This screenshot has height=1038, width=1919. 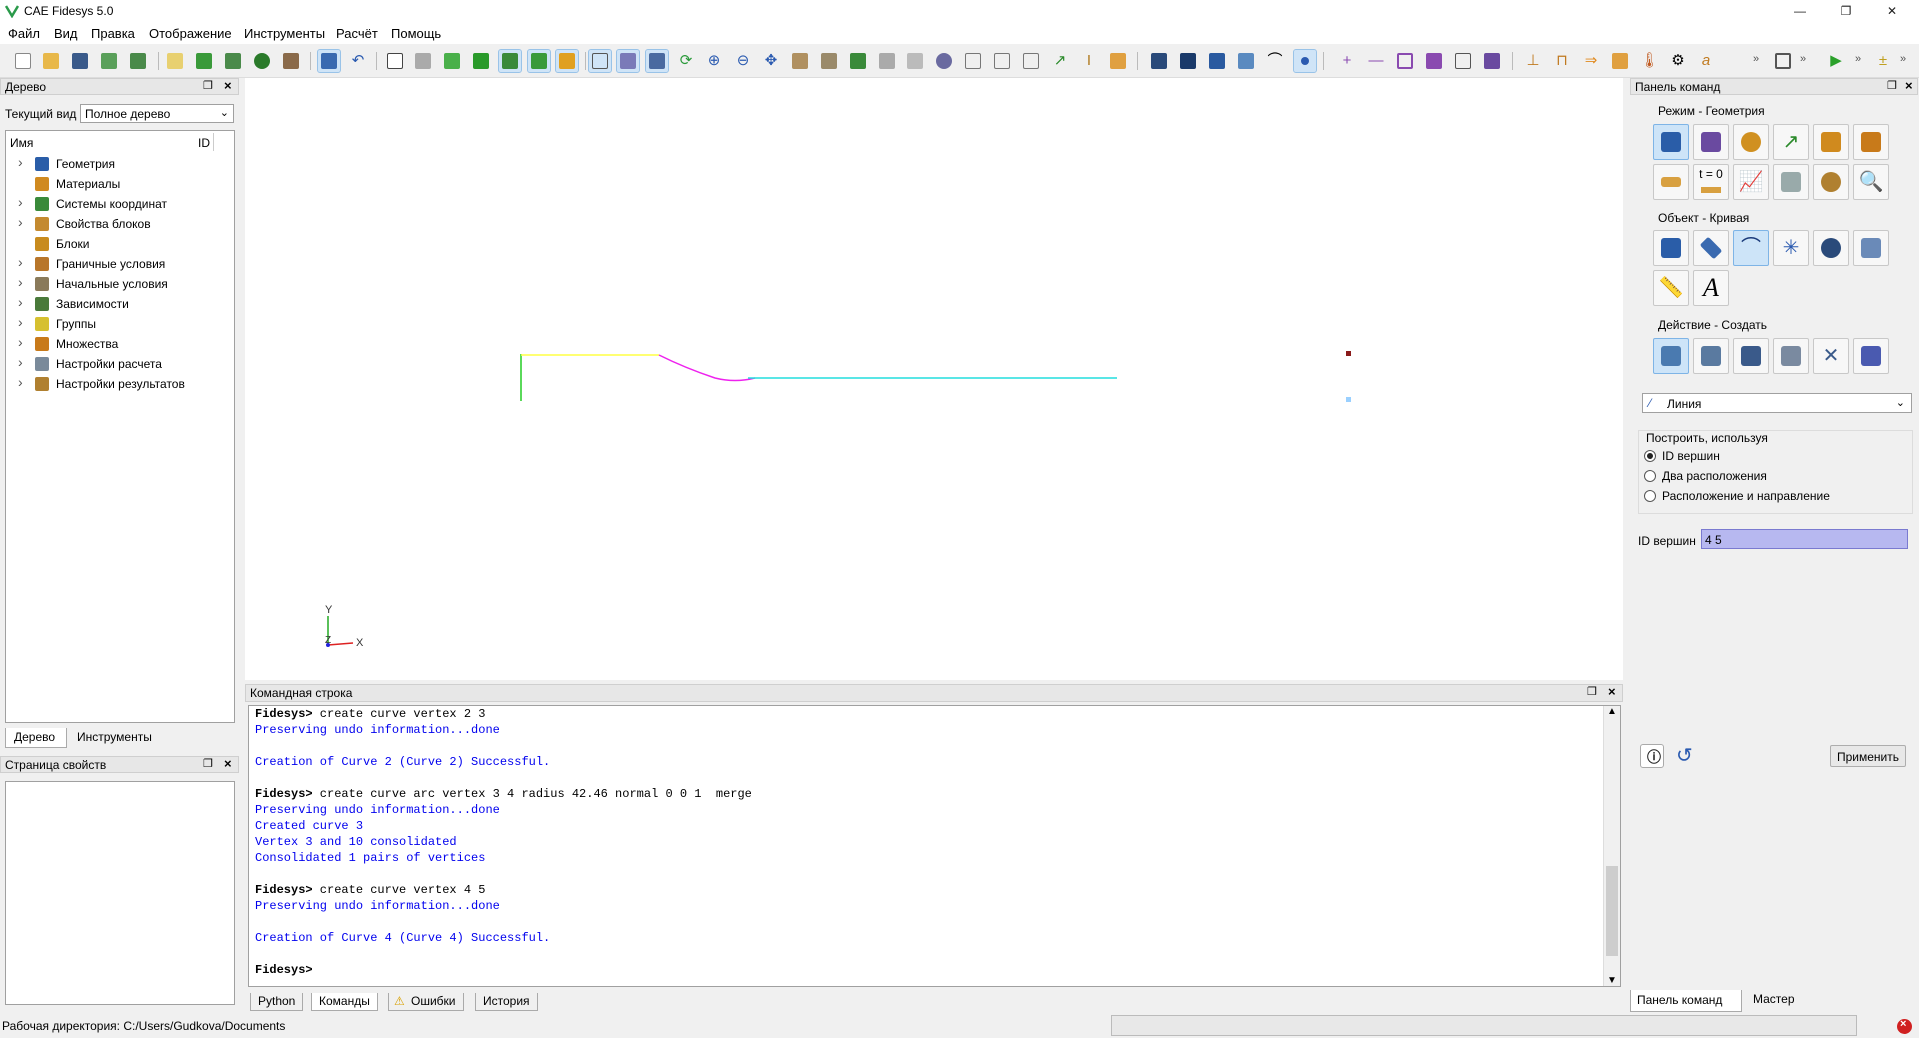 What do you see at coordinates (423, 61) in the screenshot?
I see `hidden-cube-icon` at bounding box center [423, 61].